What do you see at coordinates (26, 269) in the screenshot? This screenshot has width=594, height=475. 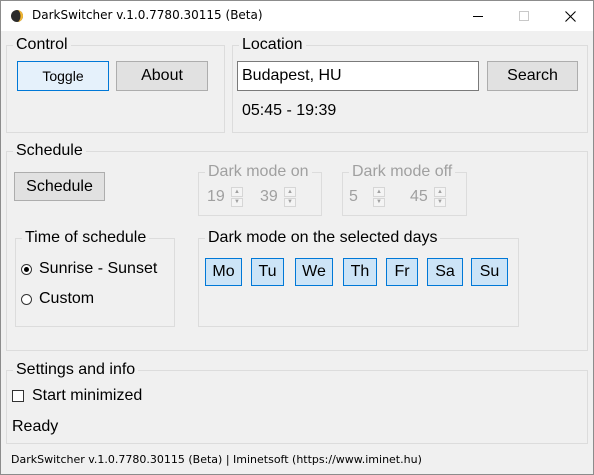 I see `radio-checked-icon` at bounding box center [26, 269].